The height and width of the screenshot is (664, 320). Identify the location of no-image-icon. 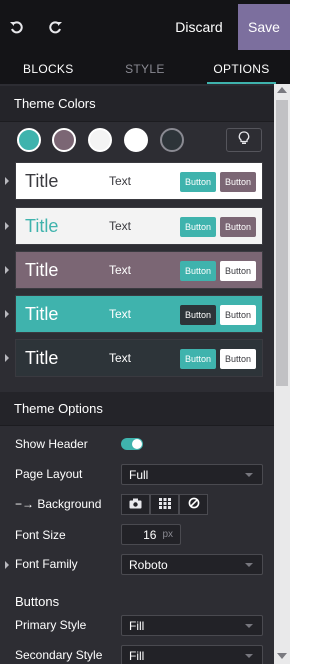
(194, 505).